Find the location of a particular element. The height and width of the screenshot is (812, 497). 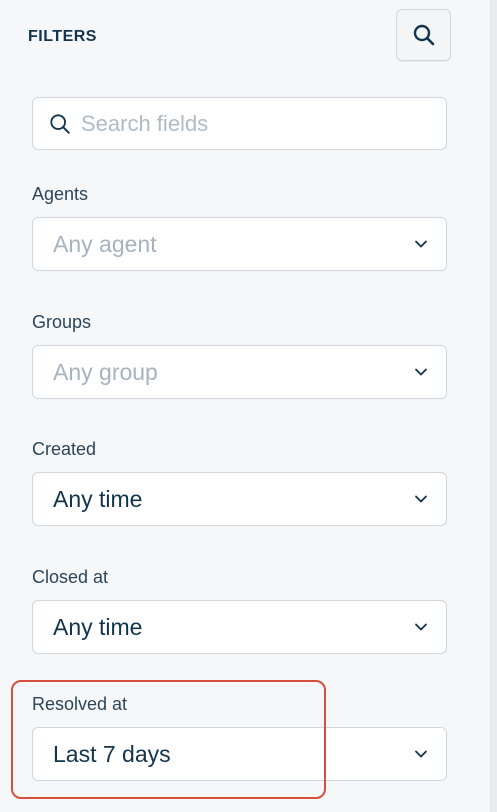

created-label: Created is located at coordinates (64, 449).